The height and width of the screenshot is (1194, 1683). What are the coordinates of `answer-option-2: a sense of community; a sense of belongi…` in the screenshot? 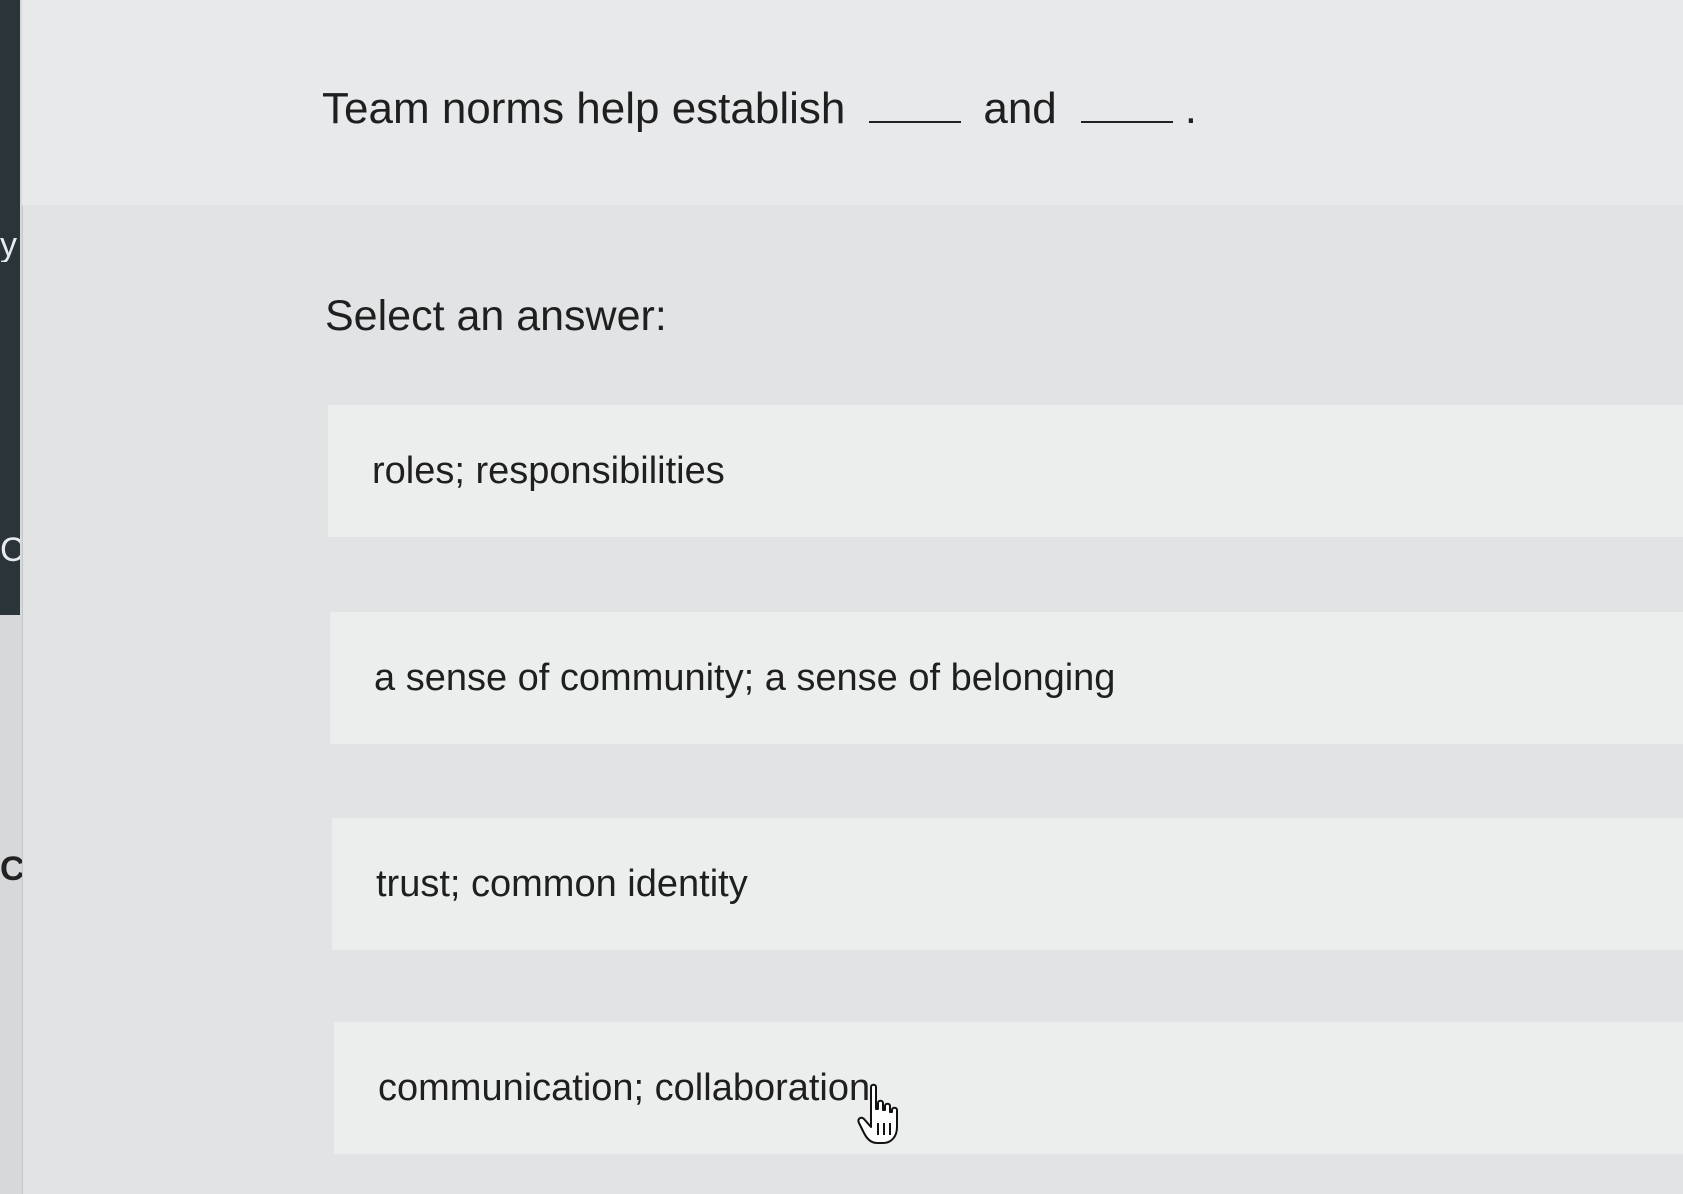 It's located at (1006, 678).